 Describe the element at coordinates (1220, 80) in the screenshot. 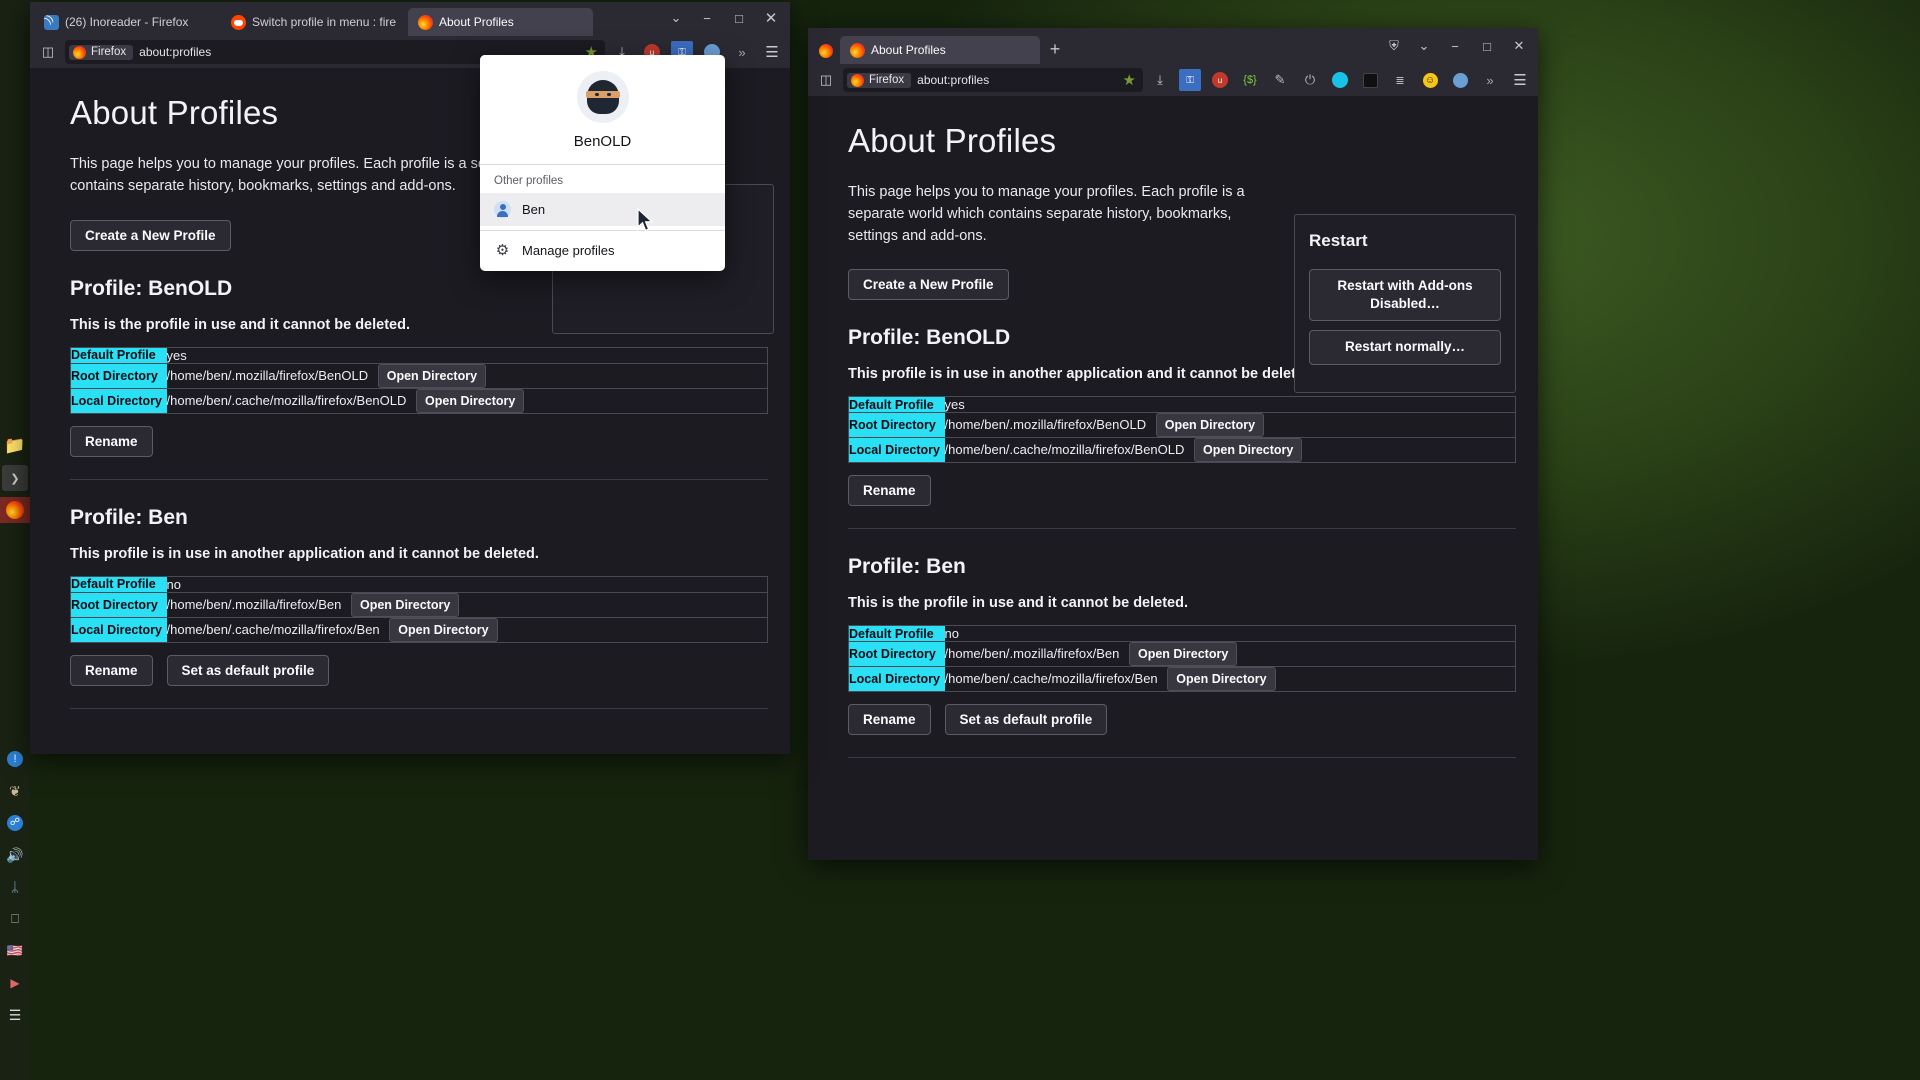

I see `ublock-origin-icon: u` at that location.